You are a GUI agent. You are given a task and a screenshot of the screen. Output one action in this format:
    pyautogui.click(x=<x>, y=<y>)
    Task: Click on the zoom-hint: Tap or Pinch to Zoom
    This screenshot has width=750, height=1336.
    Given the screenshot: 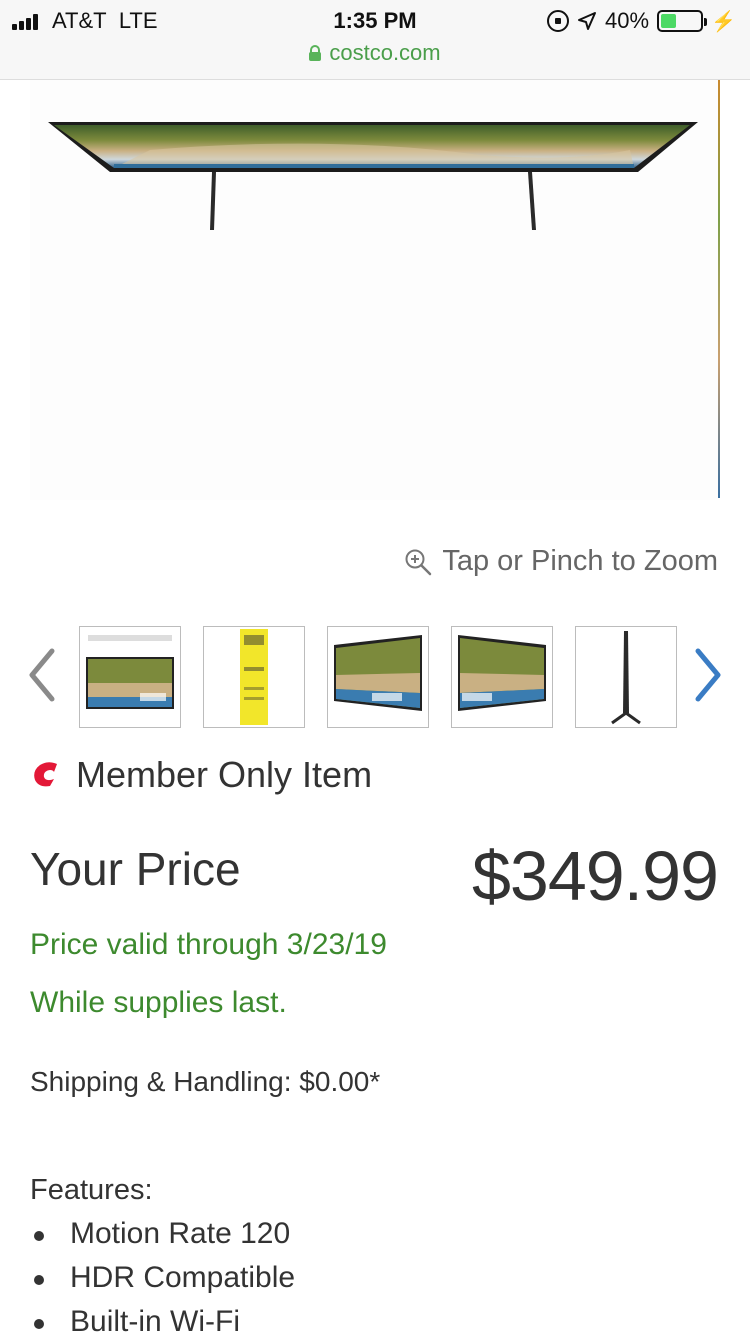 What is the action you would take?
    pyautogui.click(x=561, y=561)
    